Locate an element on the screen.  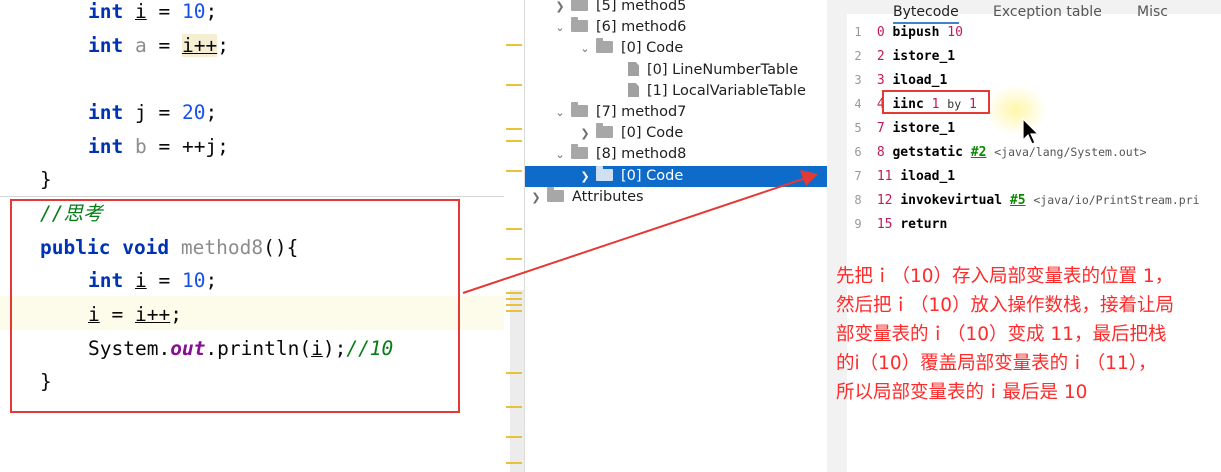
tree-item-method7: ⌄ [7] method7 is located at coordinates (619, 112).